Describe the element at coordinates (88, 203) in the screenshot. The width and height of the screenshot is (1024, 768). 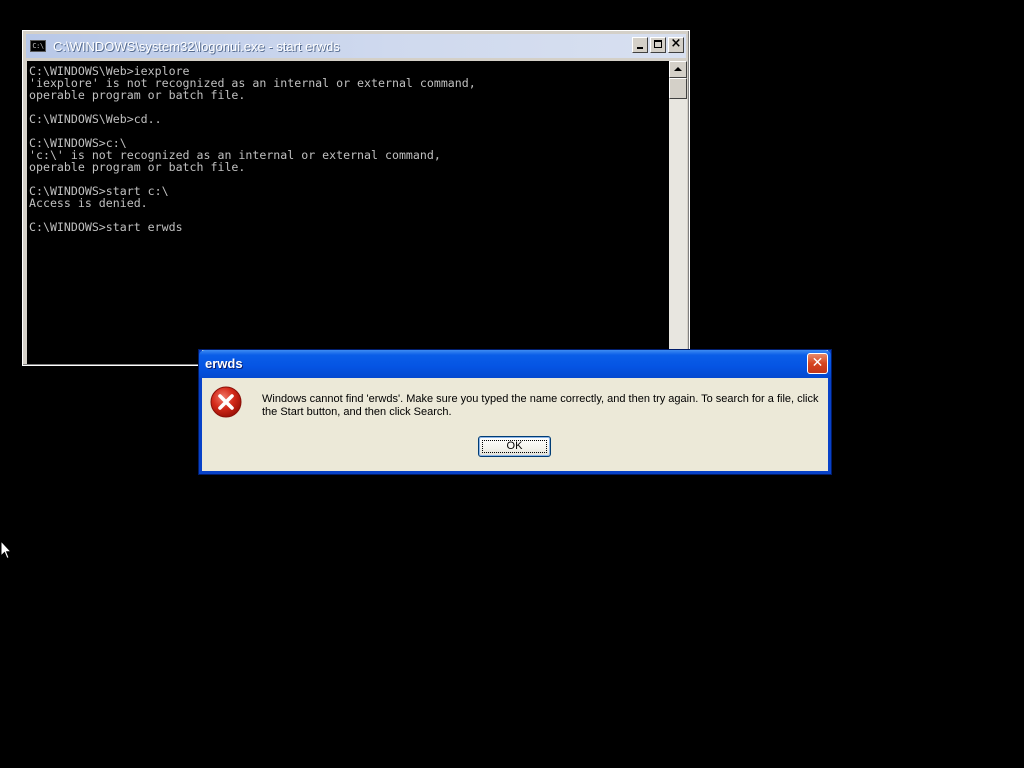
I see `console-line: Access is denied.` at that location.